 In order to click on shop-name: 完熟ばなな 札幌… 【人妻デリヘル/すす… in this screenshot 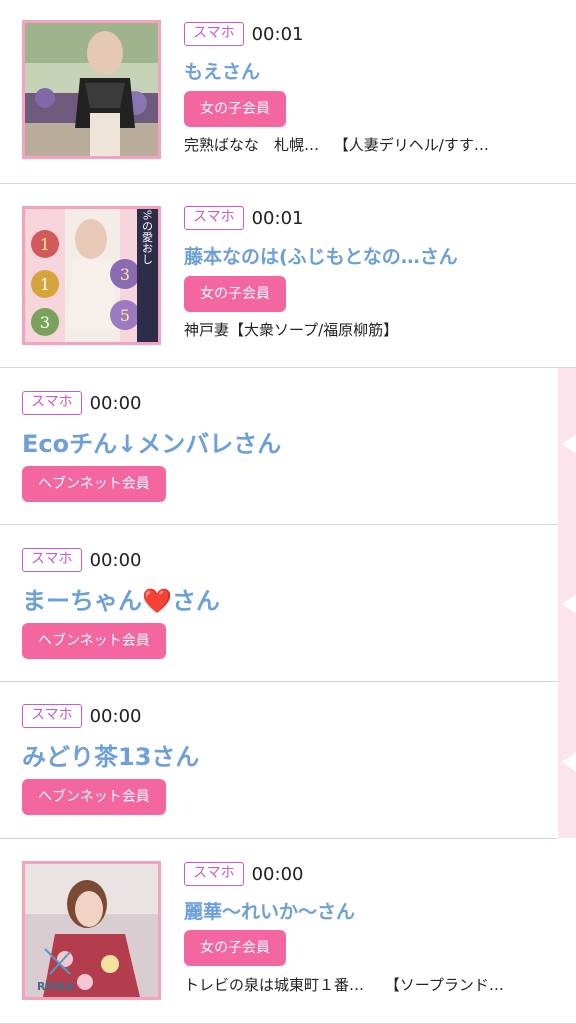, I will do `click(336, 144)`.